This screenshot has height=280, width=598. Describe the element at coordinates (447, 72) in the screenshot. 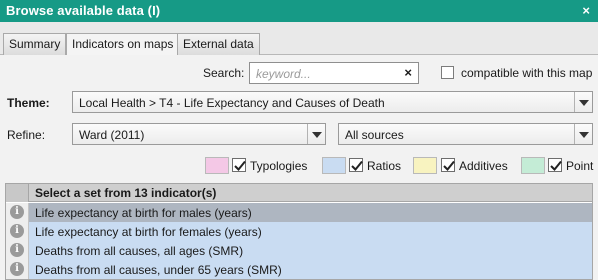

I see `compatible-checkbox` at that location.